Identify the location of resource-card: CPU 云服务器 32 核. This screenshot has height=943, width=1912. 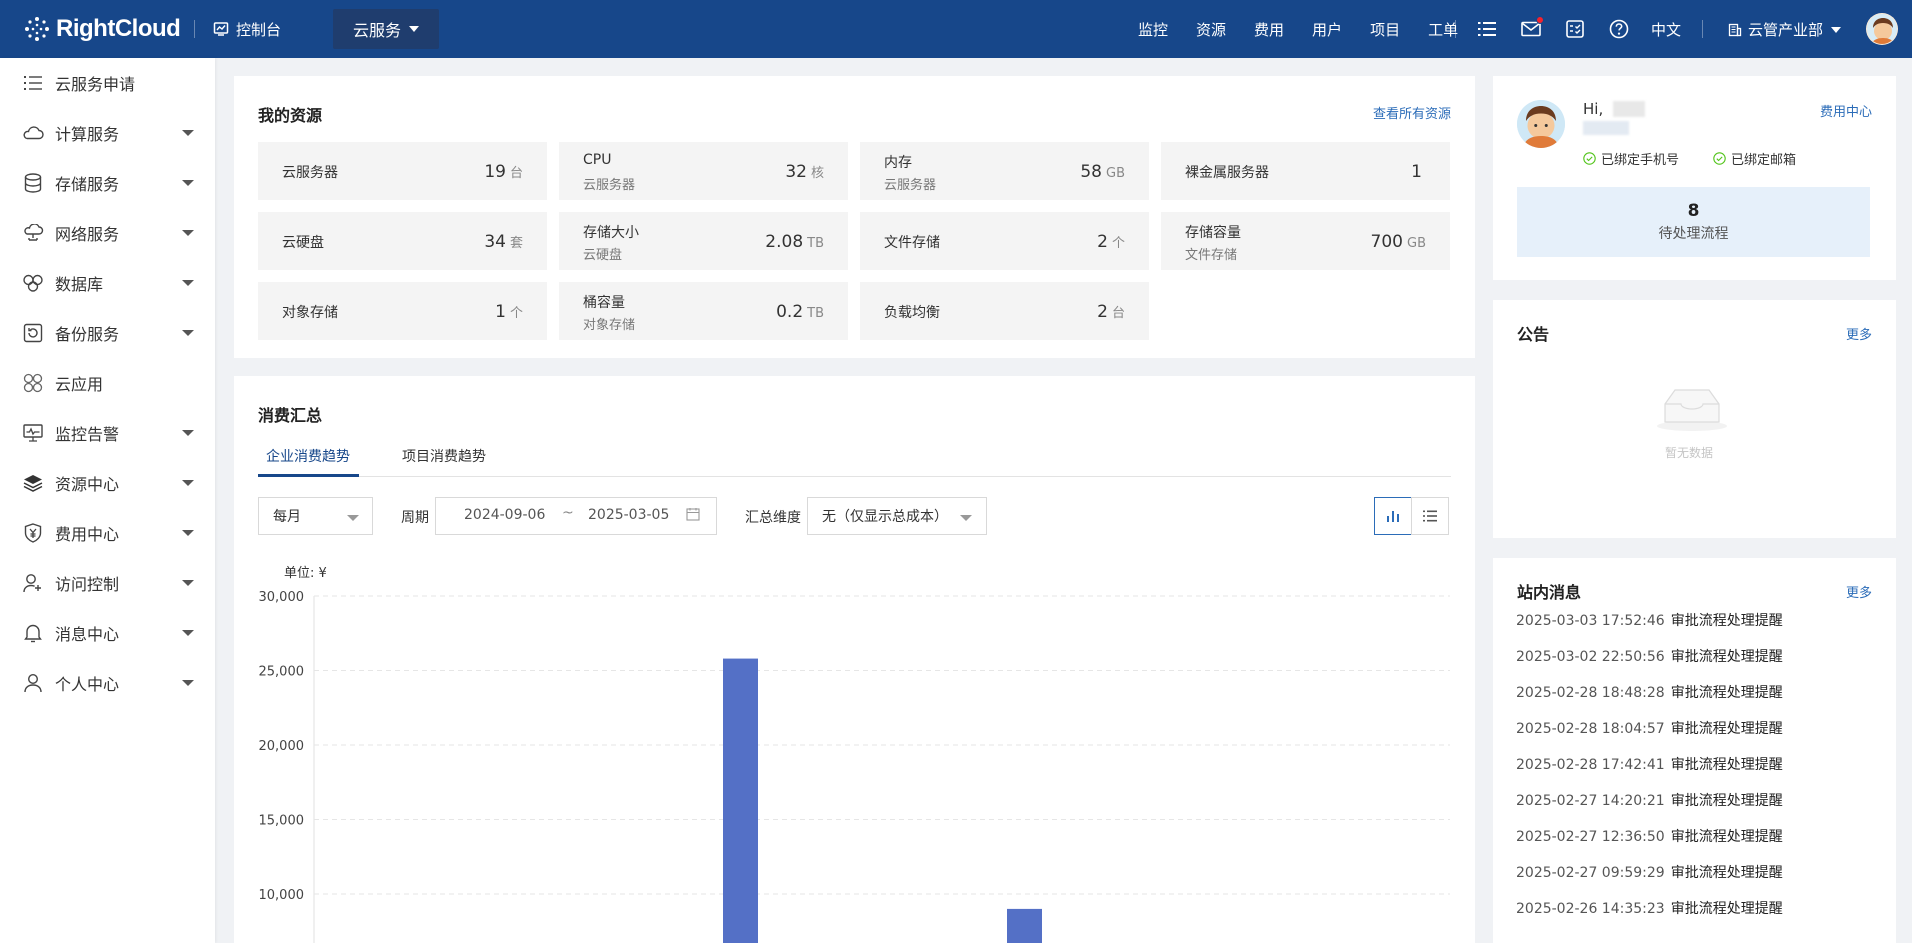
(703, 171).